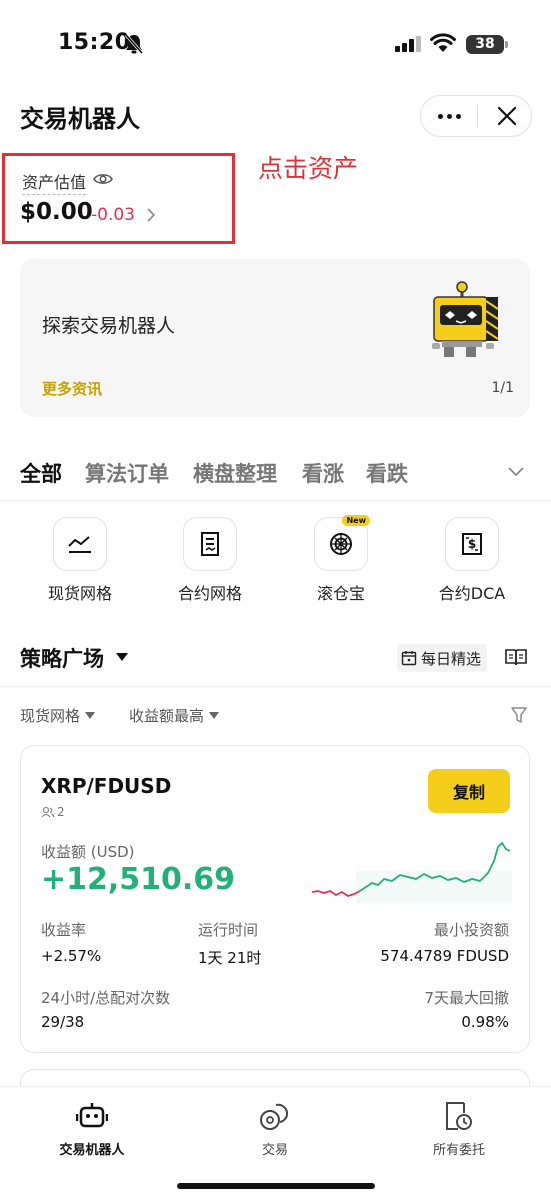  I want to click on strategy-spot-grid: 现货网格, so click(80, 560).